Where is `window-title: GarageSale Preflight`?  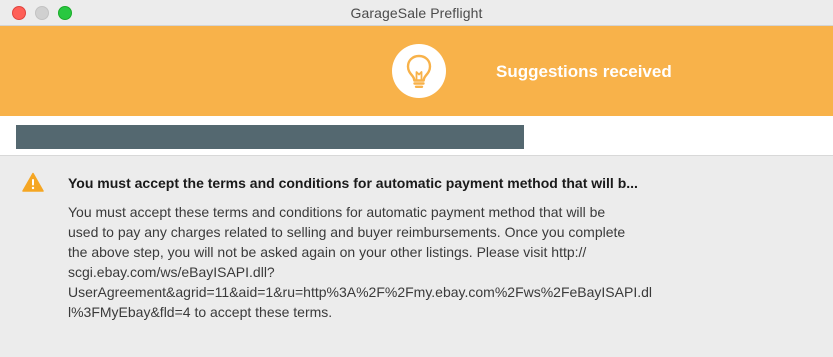 window-title: GarageSale Preflight is located at coordinates (416, 12).